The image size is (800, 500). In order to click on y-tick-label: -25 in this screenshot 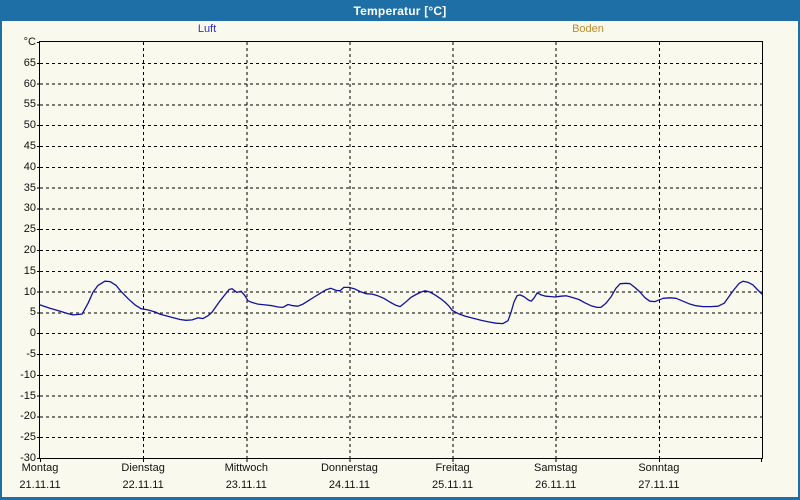, I will do `click(28, 437)`.